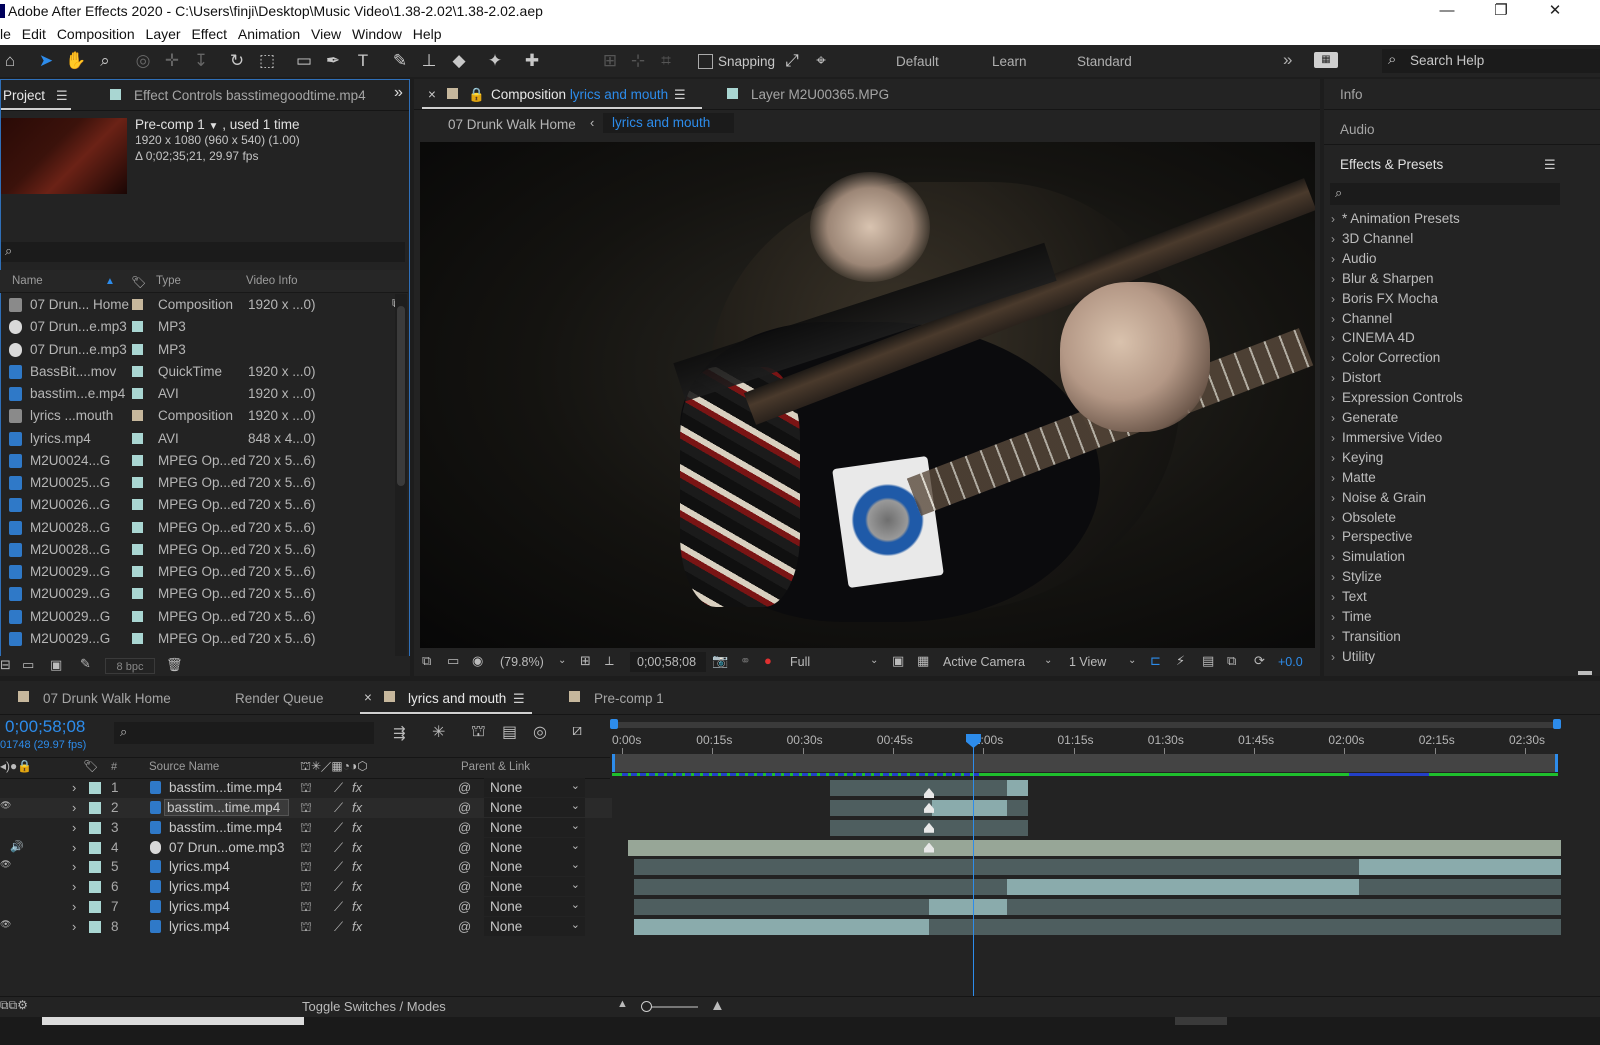 The image size is (1600, 1045). Describe the element at coordinates (203, 252) in the screenshot. I see `project-search-input: ⌕` at that location.